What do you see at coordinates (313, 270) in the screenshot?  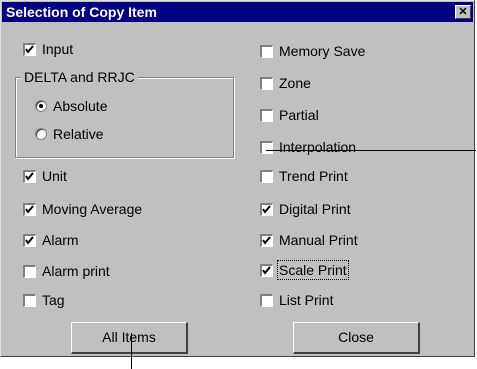 I see `checkbox-label: Scale Print` at bounding box center [313, 270].